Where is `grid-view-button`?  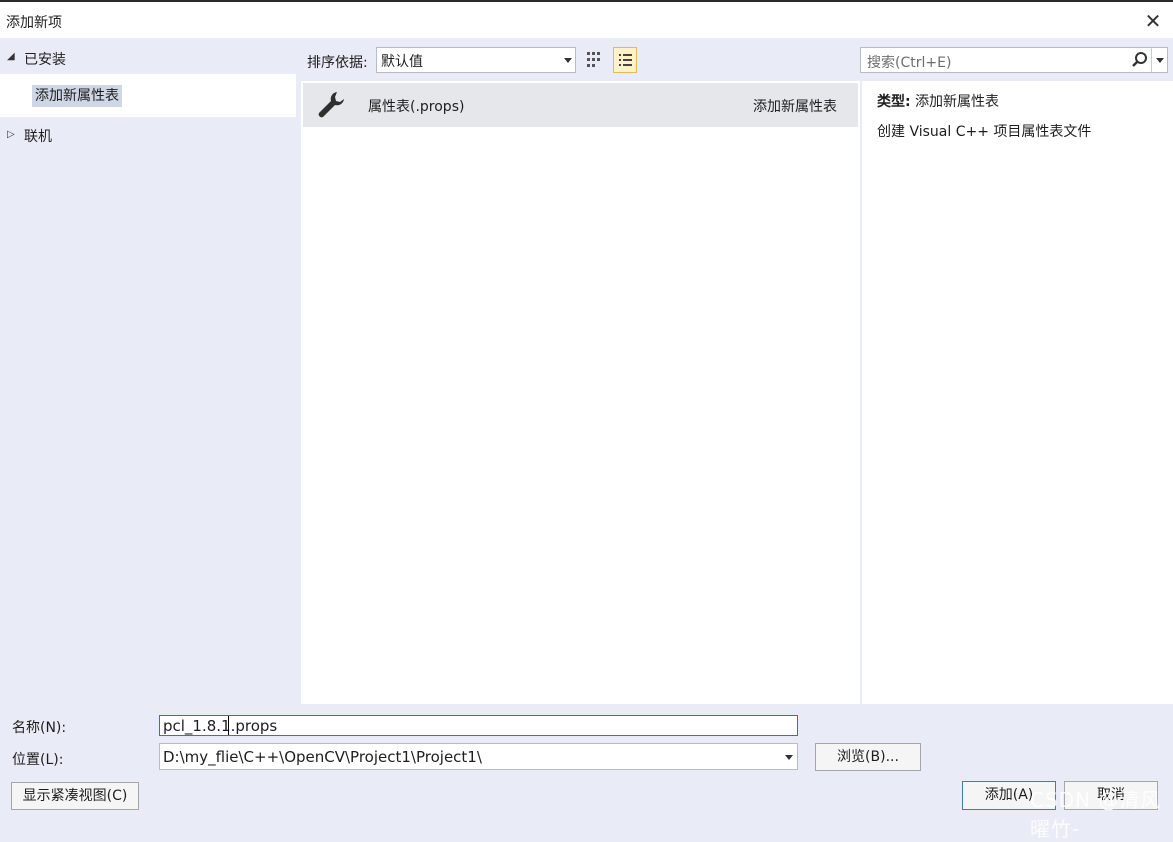 grid-view-button is located at coordinates (596, 60).